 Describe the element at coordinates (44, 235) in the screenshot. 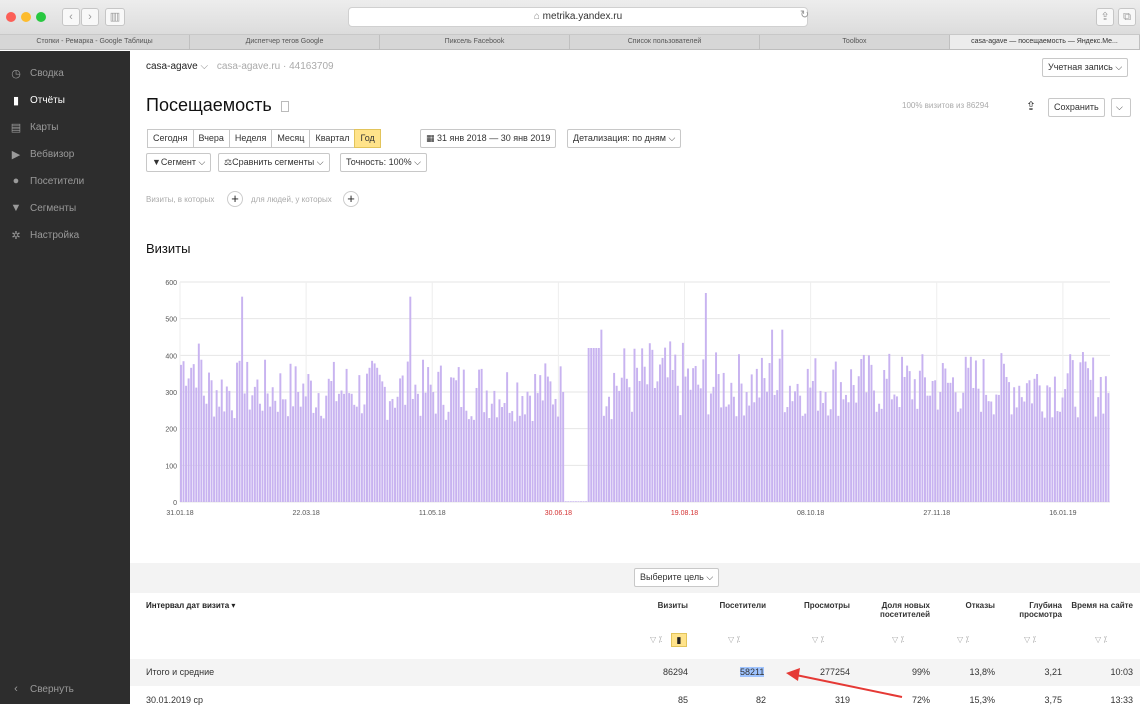

I see `sidebar-item-7: ✲ Настройка` at that location.